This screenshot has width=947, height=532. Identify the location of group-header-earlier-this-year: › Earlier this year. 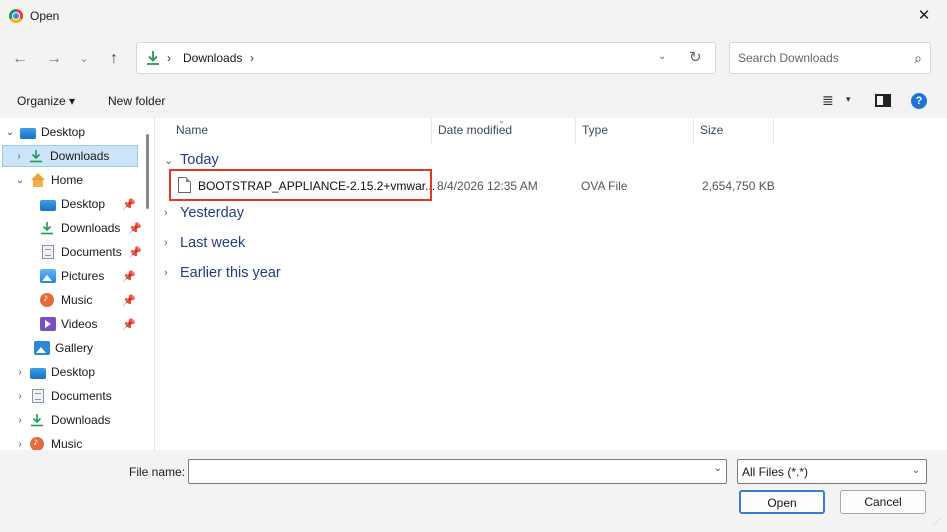
(222, 273).